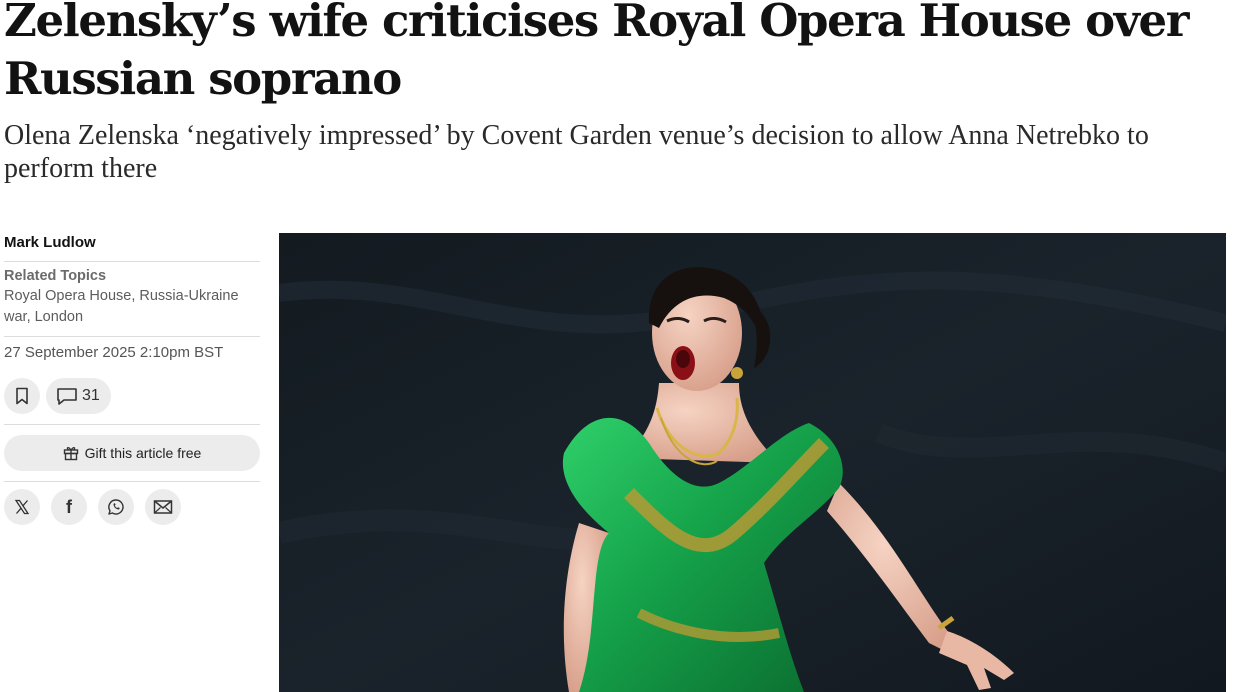 This screenshot has width=1237, height=692. Describe the element at coordinates (114, 352) in the screenshot. I see `publish-date: 27 September 2025 2:10pm BST` at that location.